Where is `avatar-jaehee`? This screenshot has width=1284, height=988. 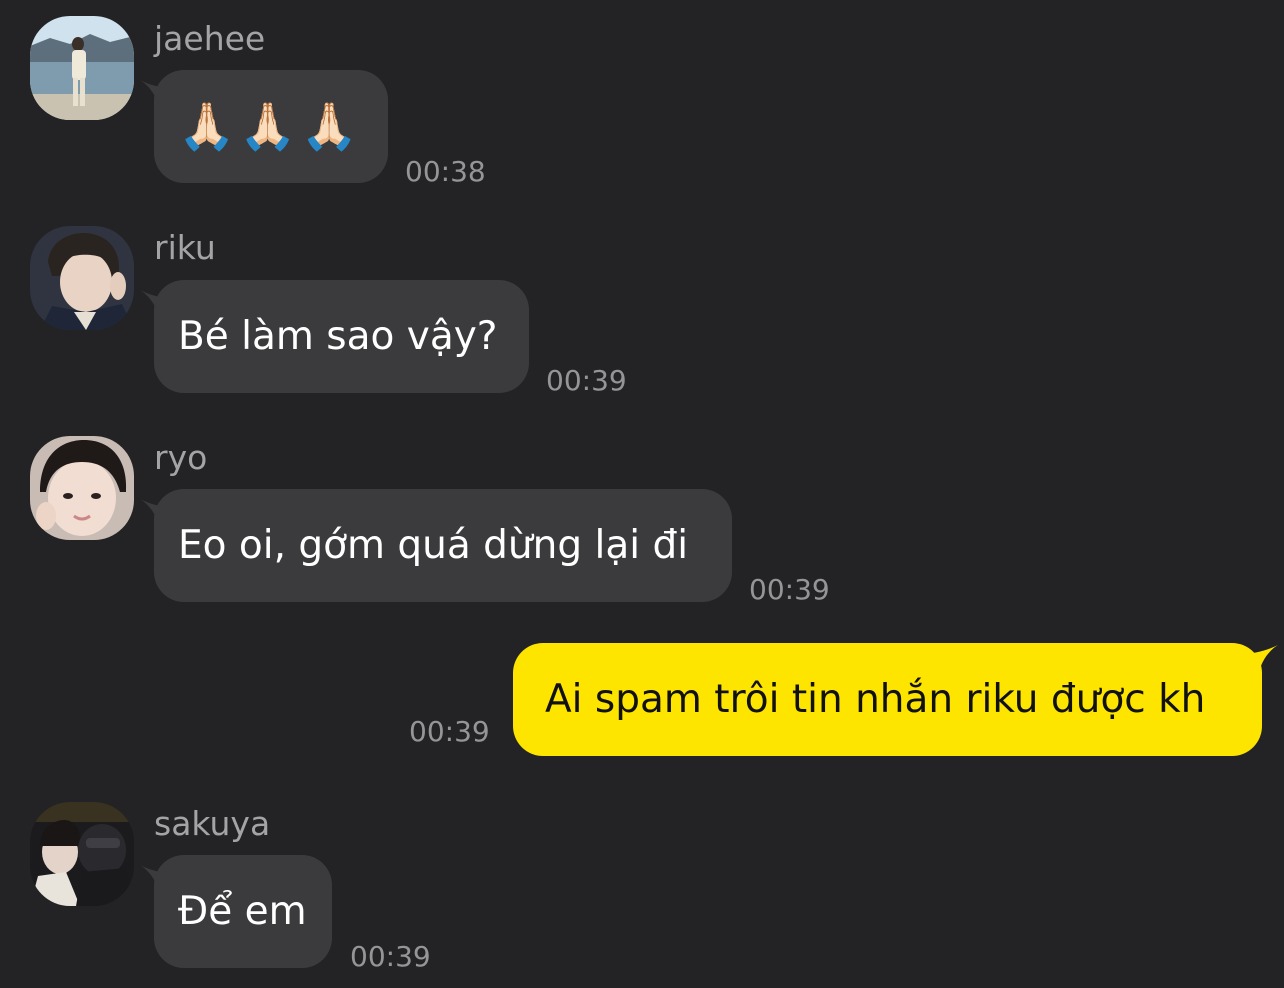
avatar-jaehee is located at coordinates (82, 68).